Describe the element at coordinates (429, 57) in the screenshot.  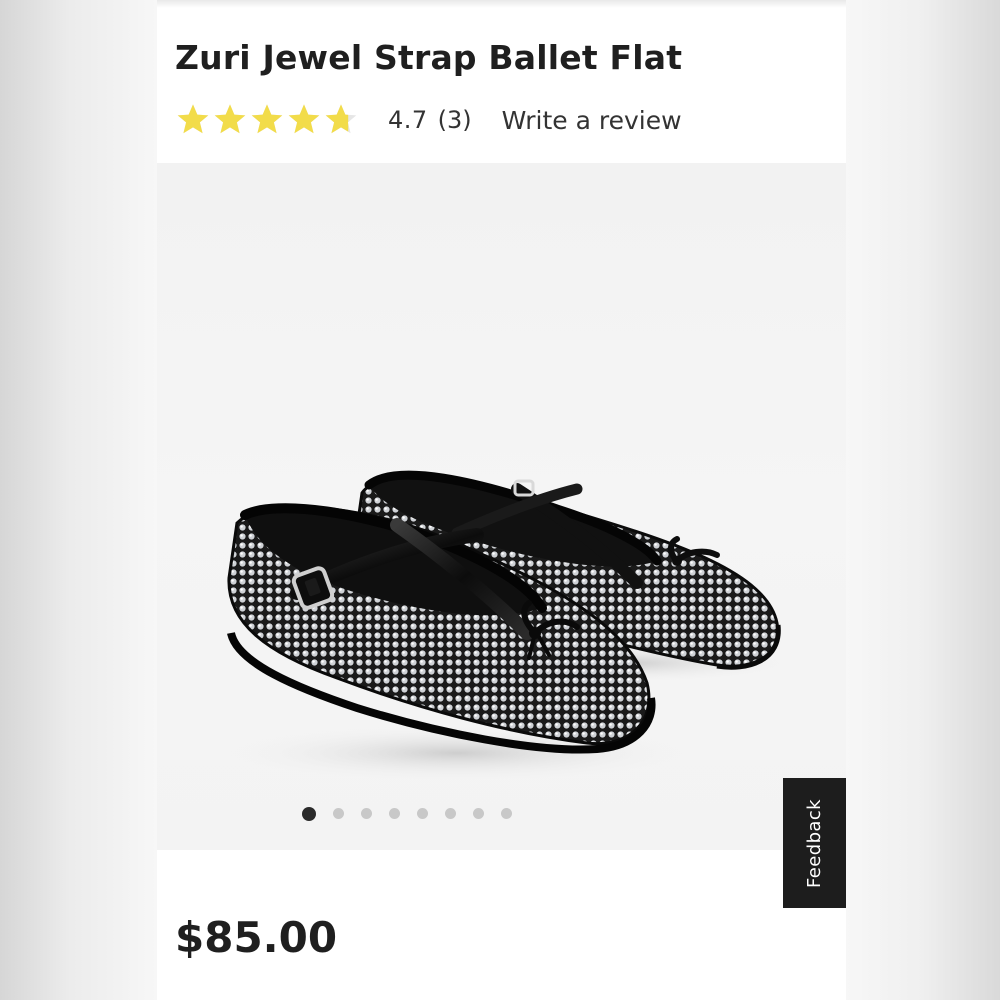
I see `product-title: Zuri Jewel Strap Ballet Flat` at that location.